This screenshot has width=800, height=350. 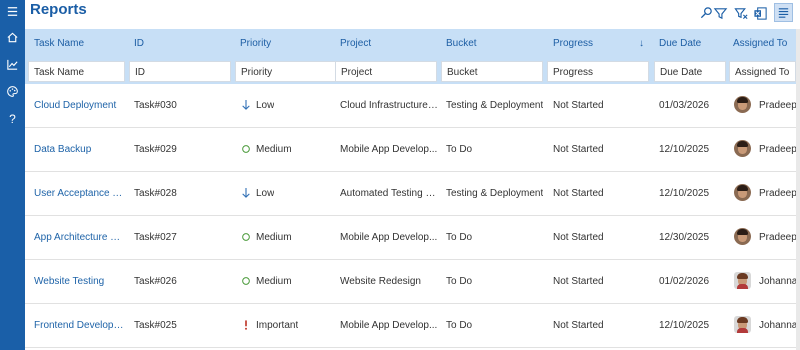 I want to click on exclamation-icon, so click(x=246, y=325).